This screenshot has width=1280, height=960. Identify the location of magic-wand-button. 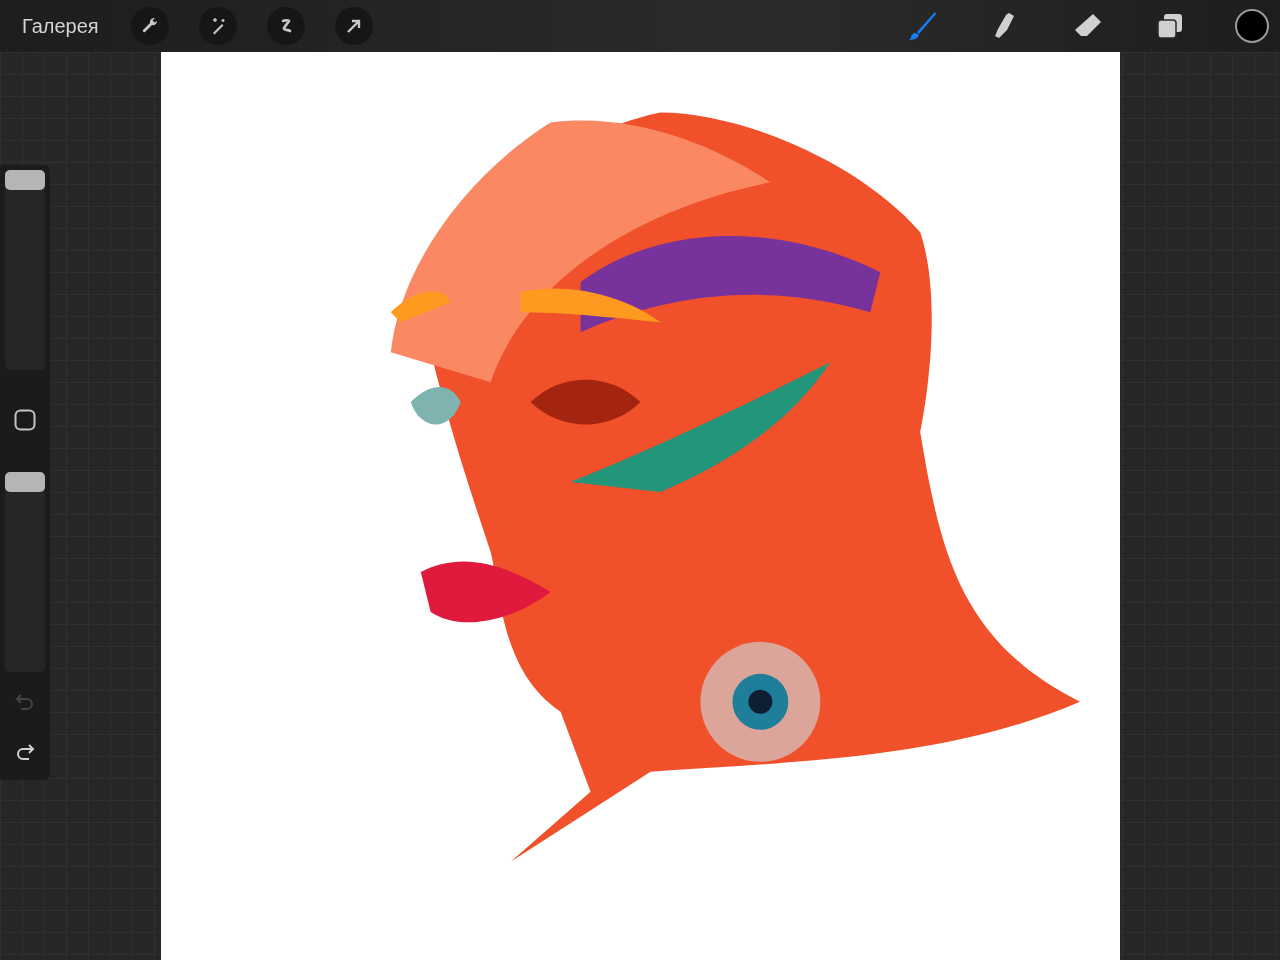
(217, 26).